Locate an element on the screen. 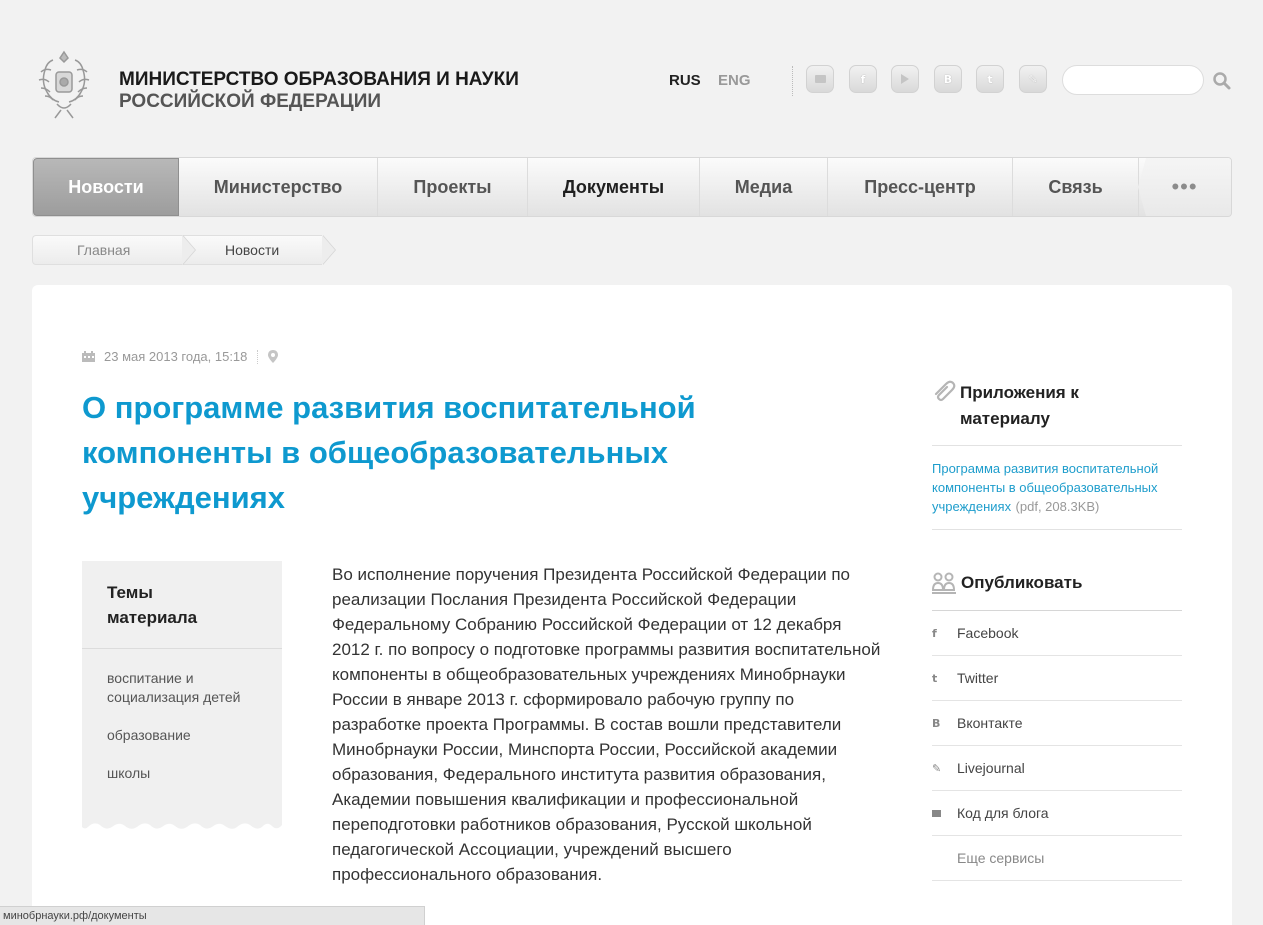 The height and width of the screenshot is (925, 1263). nav-item-ministry: Министерство is located at coordinates (278, 187).